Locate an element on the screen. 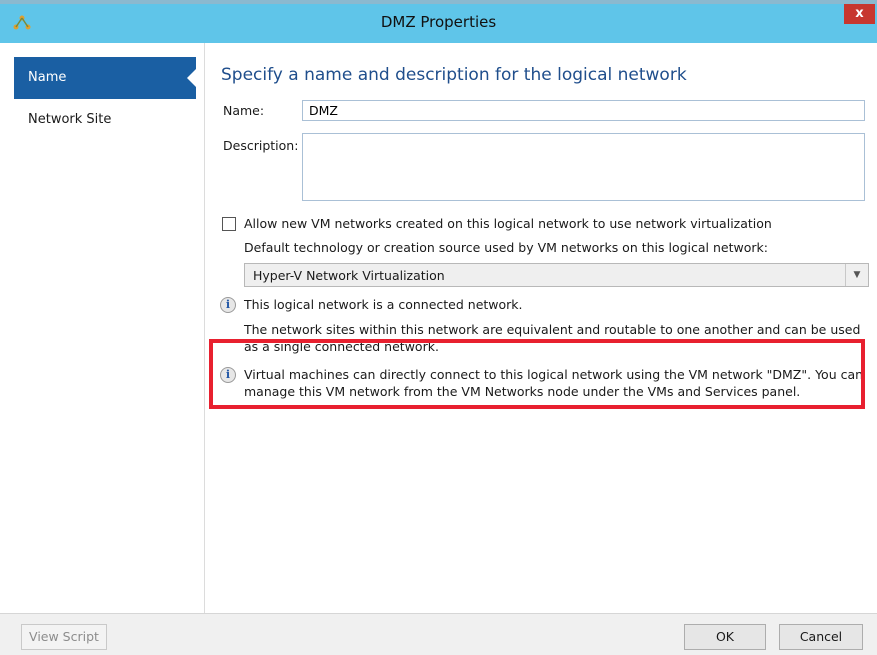 This screenshot has width=877, height=655. window-title: DMZ Properties is located at coordinates (438, 22).